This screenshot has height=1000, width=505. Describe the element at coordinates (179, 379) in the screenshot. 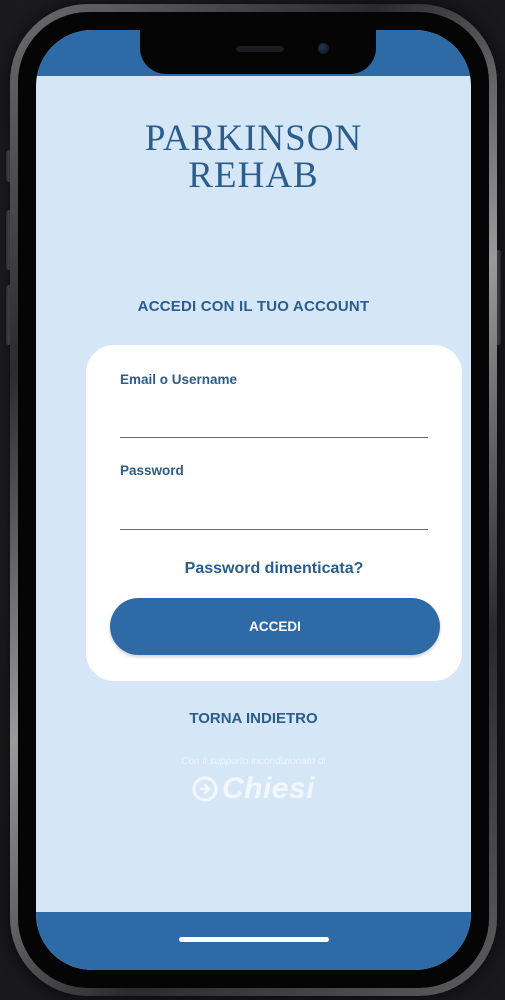

I see `email-label: Email o Username` at that location.